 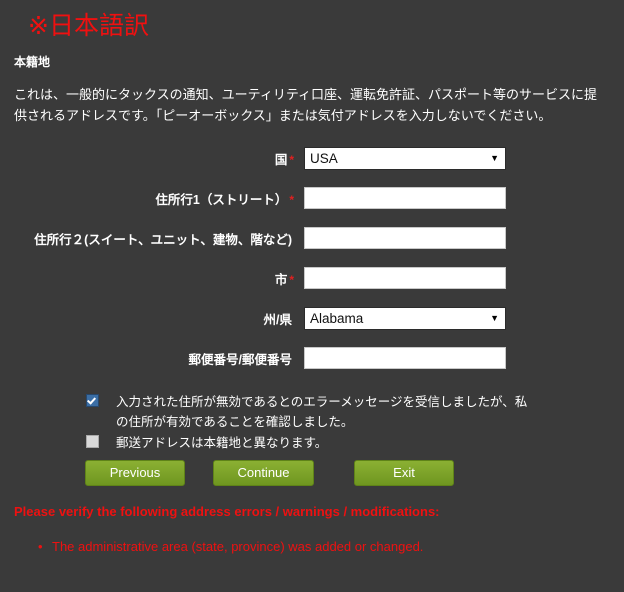 I want to click on label-address-line-1: 住所行1（ストリート） *, so click(x=224, y=200).